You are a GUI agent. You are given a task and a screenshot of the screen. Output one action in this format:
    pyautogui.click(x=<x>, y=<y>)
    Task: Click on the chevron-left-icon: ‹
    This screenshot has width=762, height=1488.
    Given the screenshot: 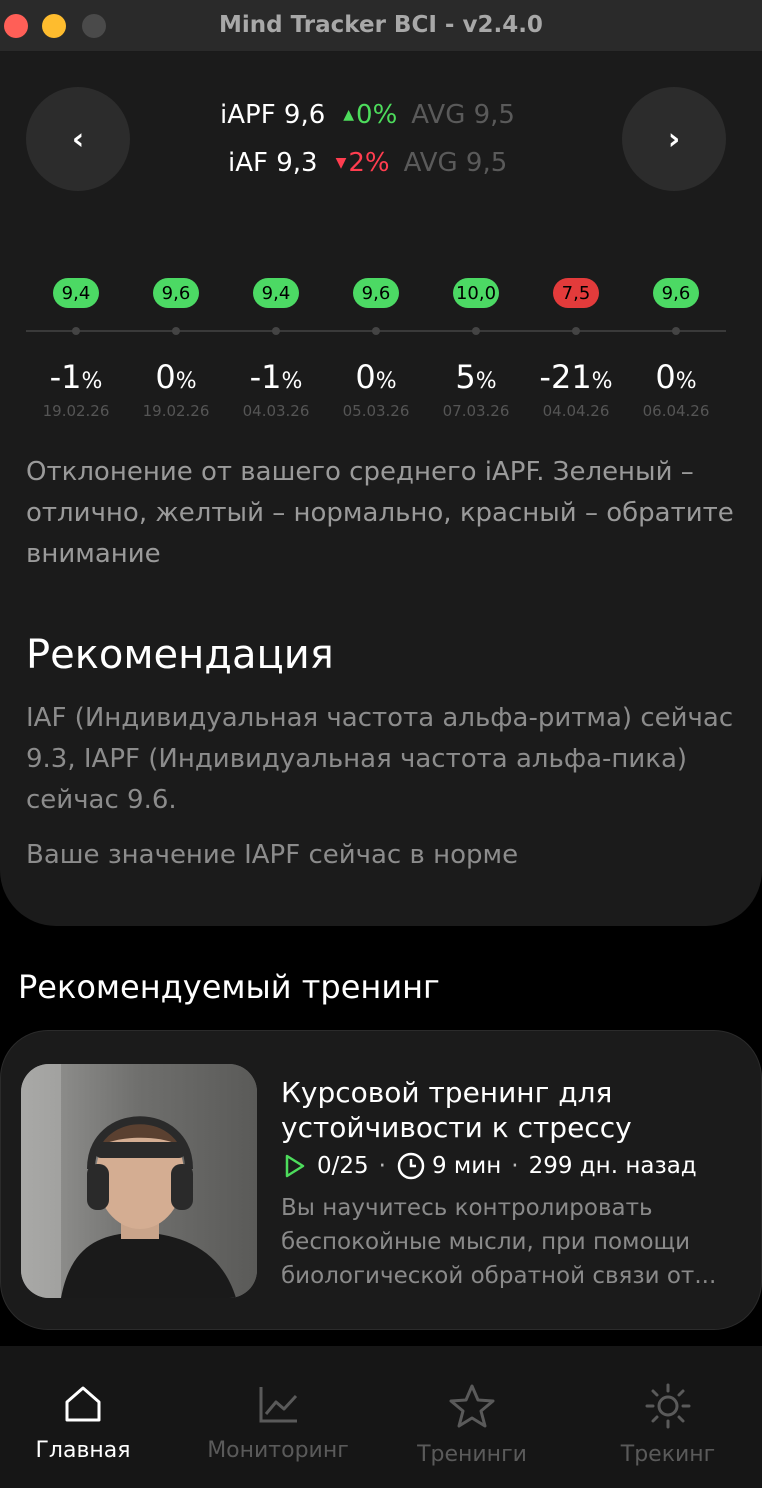 What is the action you would take?
    pyautogui.click(x=78, y=139)
    